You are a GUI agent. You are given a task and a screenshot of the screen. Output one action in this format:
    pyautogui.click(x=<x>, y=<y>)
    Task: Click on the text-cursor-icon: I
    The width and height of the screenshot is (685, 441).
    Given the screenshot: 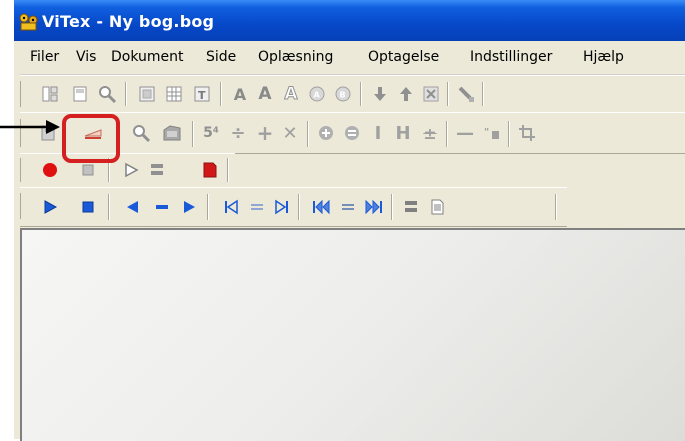 What is the action you would take?
    pyautogui.click(x=378, y=133)
    